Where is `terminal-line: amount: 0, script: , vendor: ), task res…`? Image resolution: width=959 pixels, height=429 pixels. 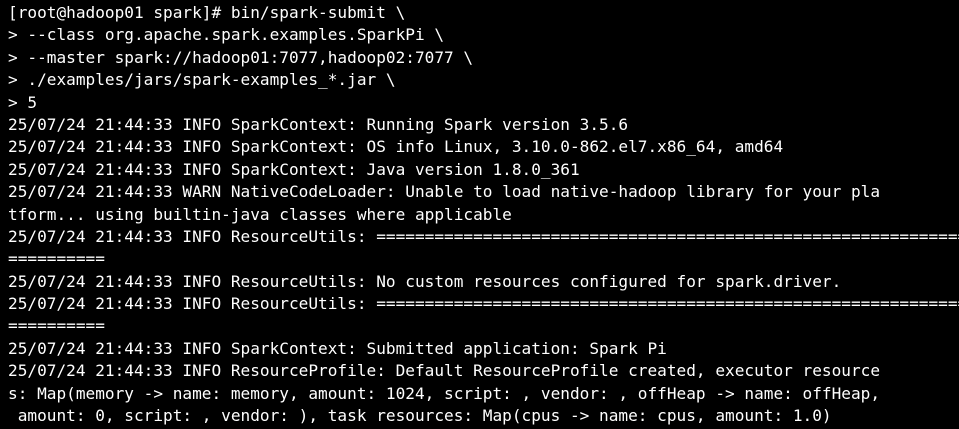
terminal-line: amount: 0, script: , vendor: ), task res… is located at coordinates (420, 416).